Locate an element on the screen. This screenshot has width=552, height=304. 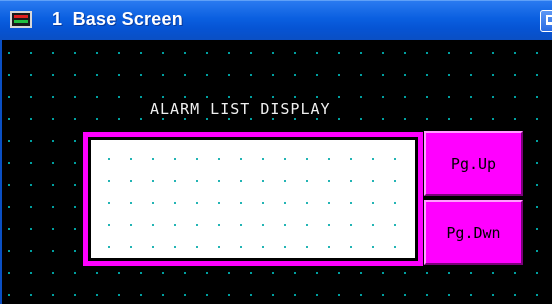
window-title: 1 Base Screen is located at coordinates (117, 19).